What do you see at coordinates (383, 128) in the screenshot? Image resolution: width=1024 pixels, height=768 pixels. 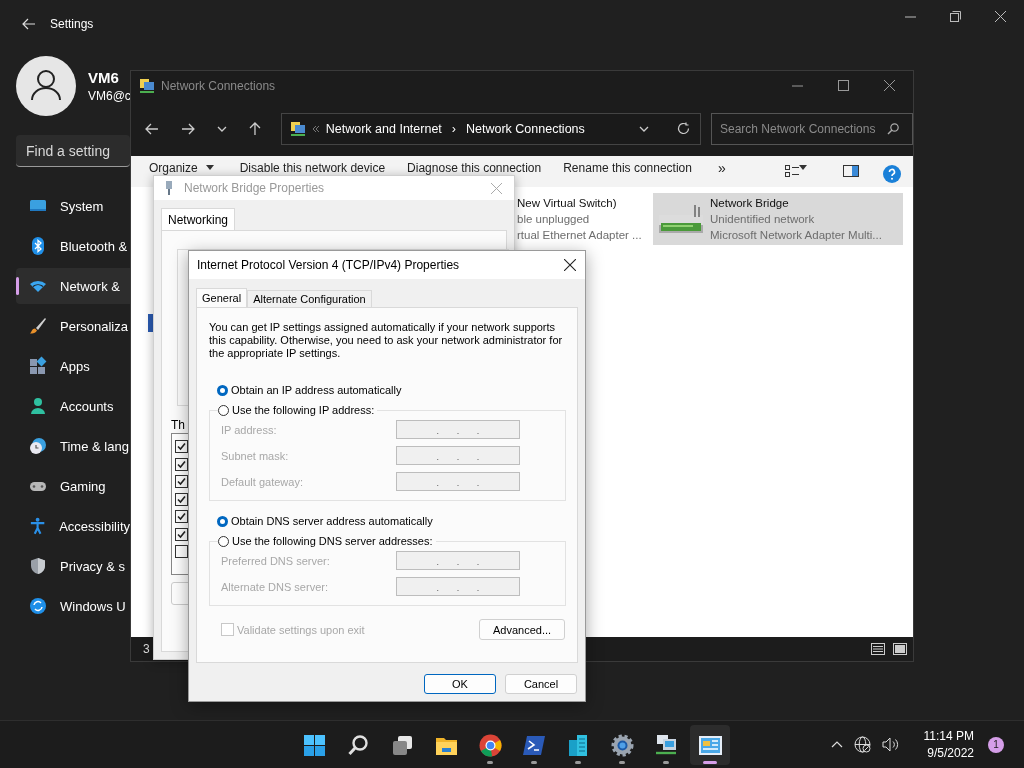 I see `breadcrumb: Network and Internet` at bounding box center [383, 128].